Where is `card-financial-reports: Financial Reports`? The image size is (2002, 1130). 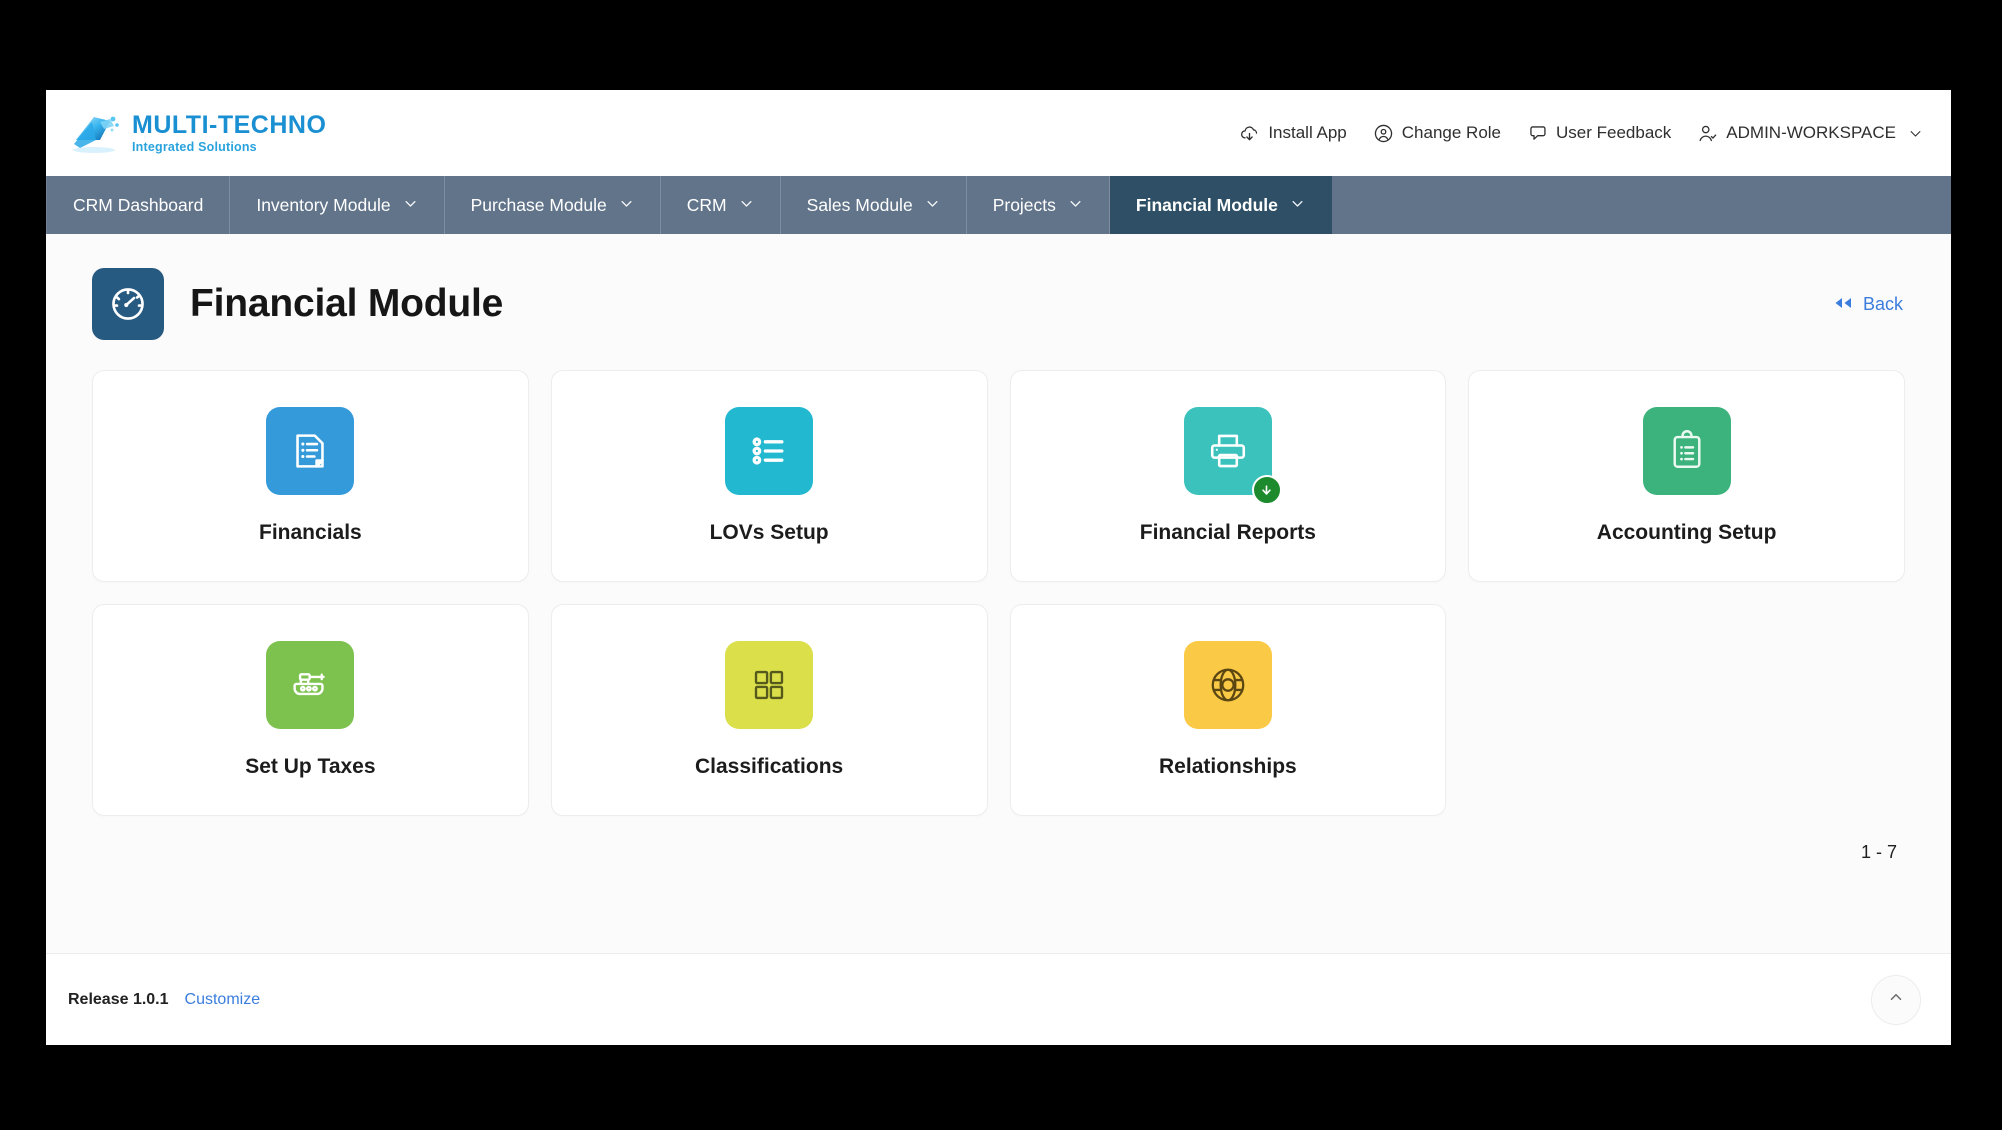 card-financial-reports: Financial Reports is located at coordinates (1228, 476).